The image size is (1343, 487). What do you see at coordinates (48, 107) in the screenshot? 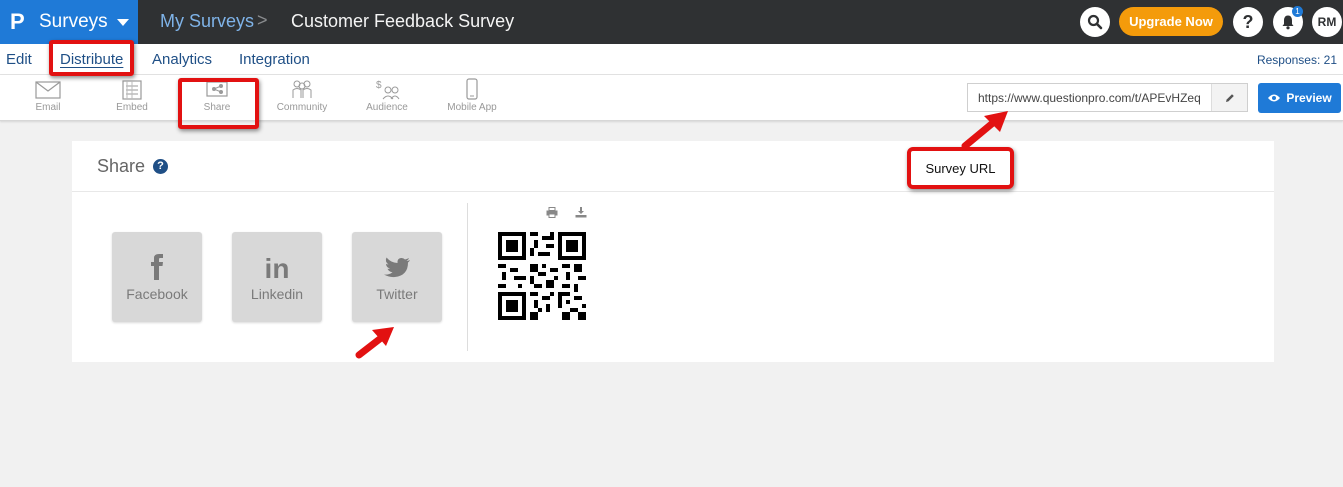
I see `toolbar-label: Email` at bounding box center [48, 107].